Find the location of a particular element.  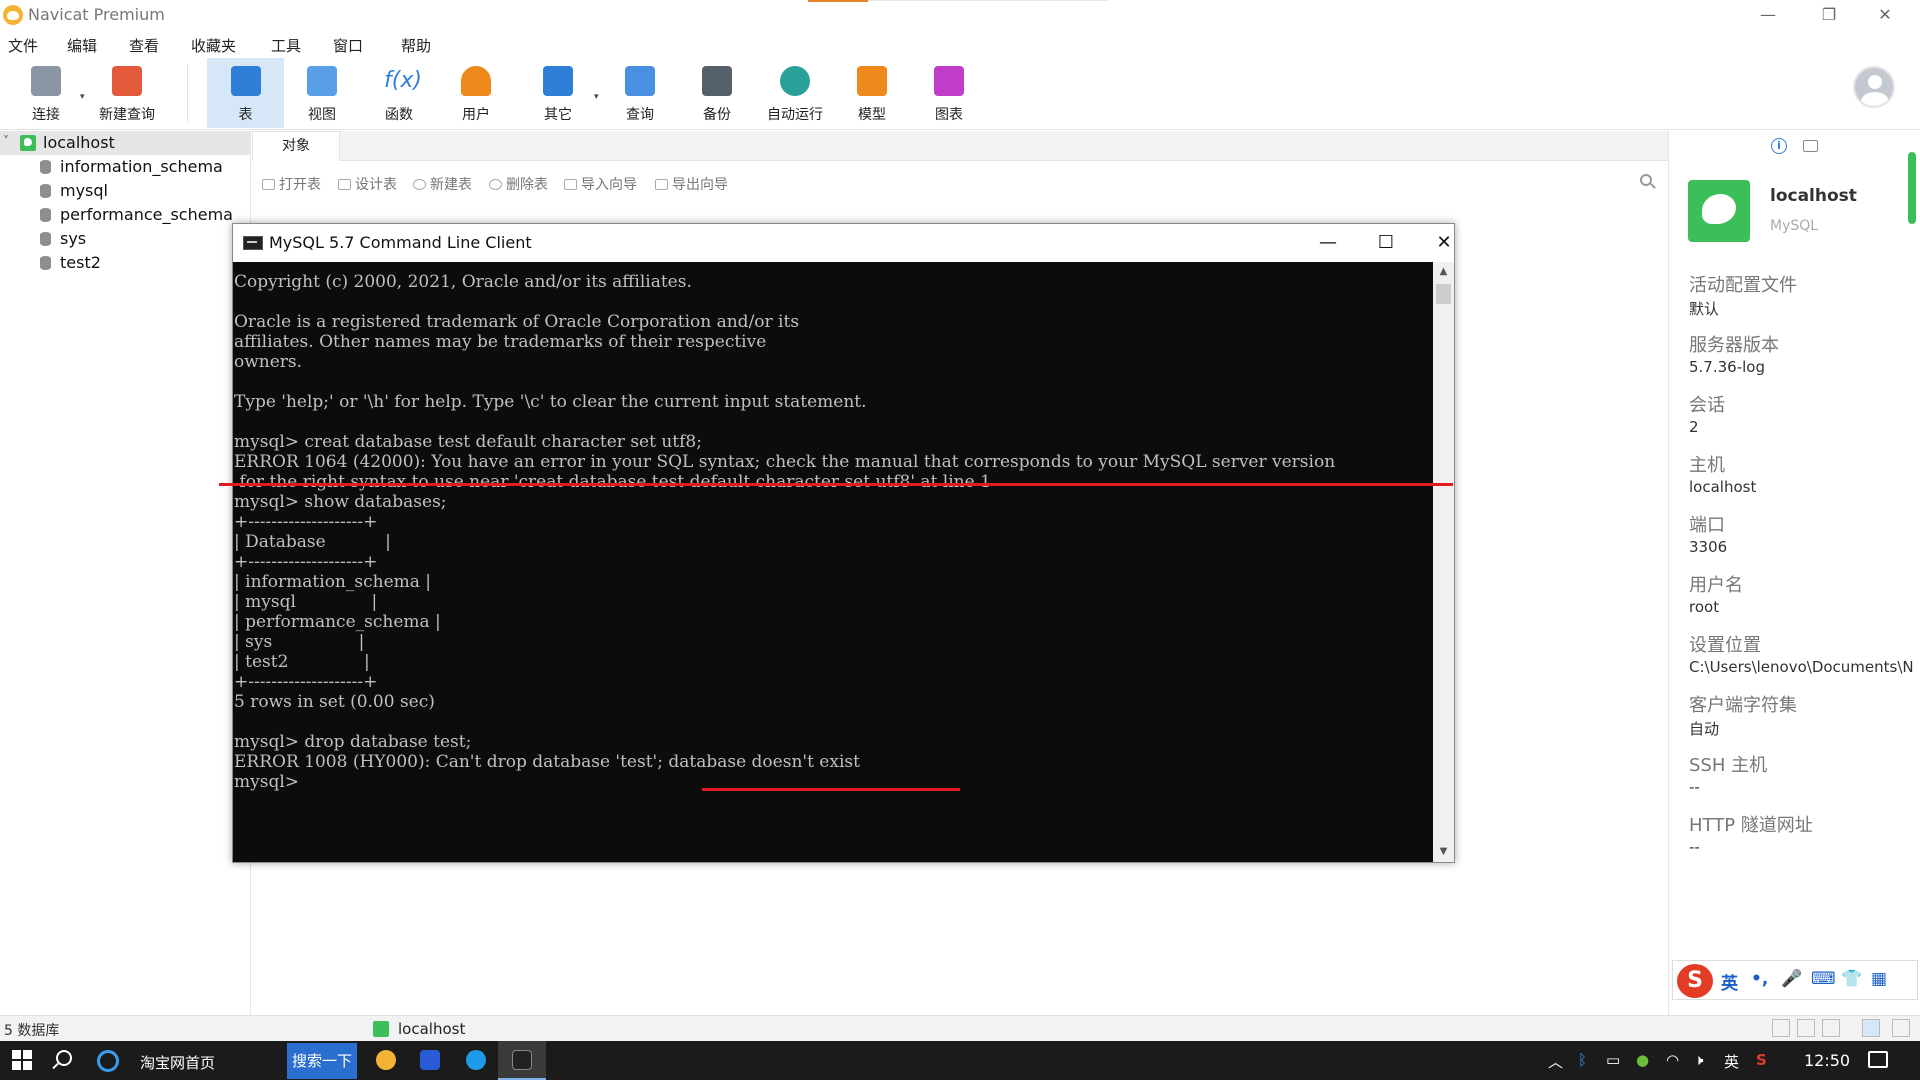

tree-database-item: mysql is located at coordinates (125, 191).